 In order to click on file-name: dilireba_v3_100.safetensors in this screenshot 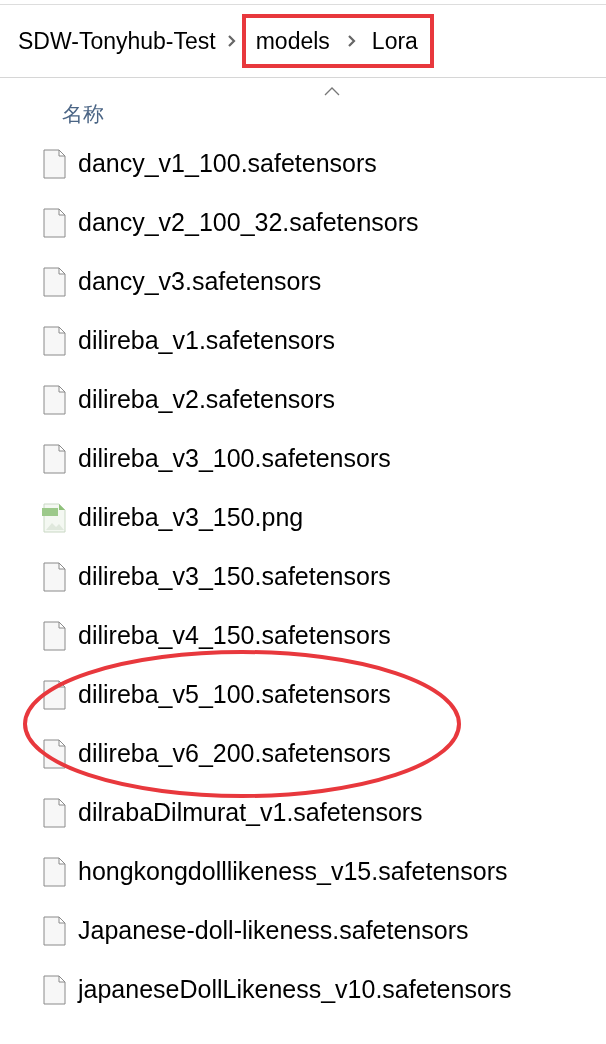, I will do `click(234, 458)`.